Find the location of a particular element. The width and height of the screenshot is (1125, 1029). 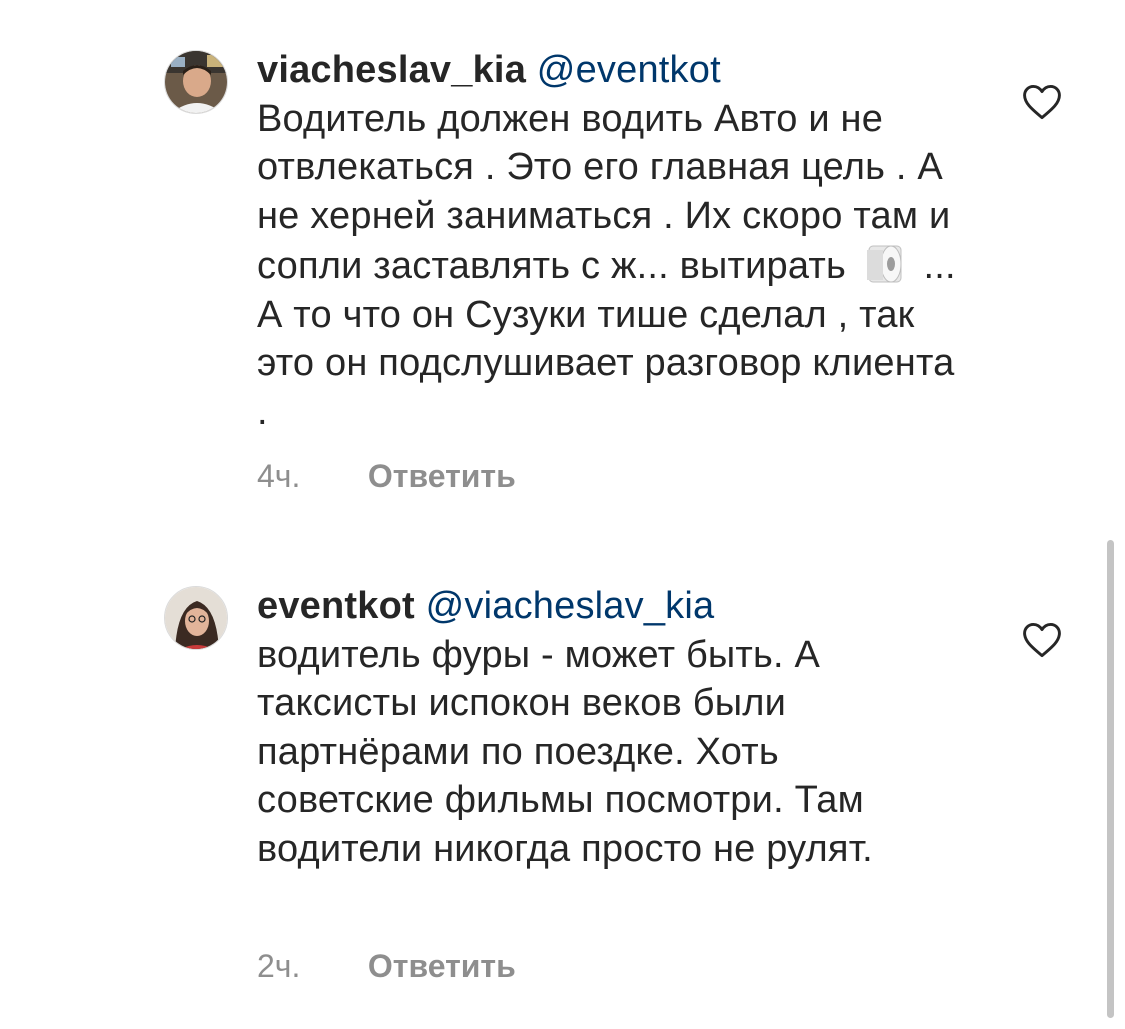

comment-time: 4ч. is located at coordinates (279, 476).